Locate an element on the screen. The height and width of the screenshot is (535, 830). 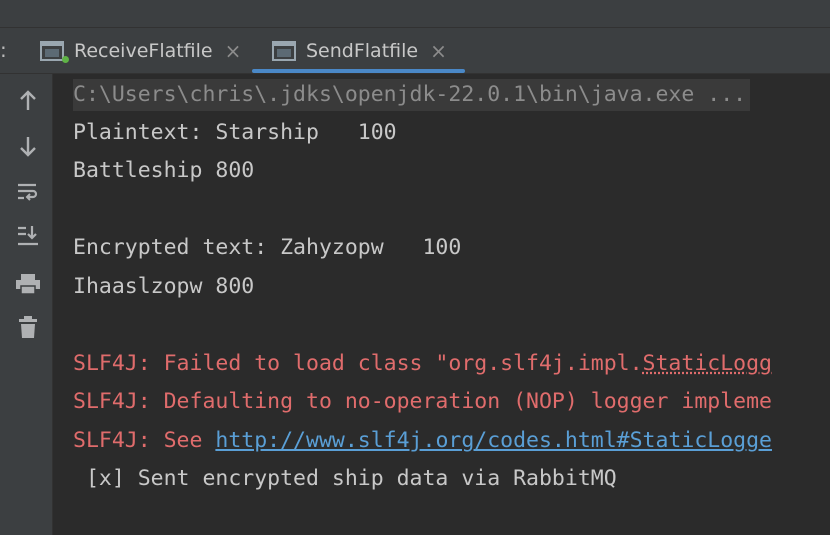
tab-label: SendFlatfile is located at coordinates (362, 50).